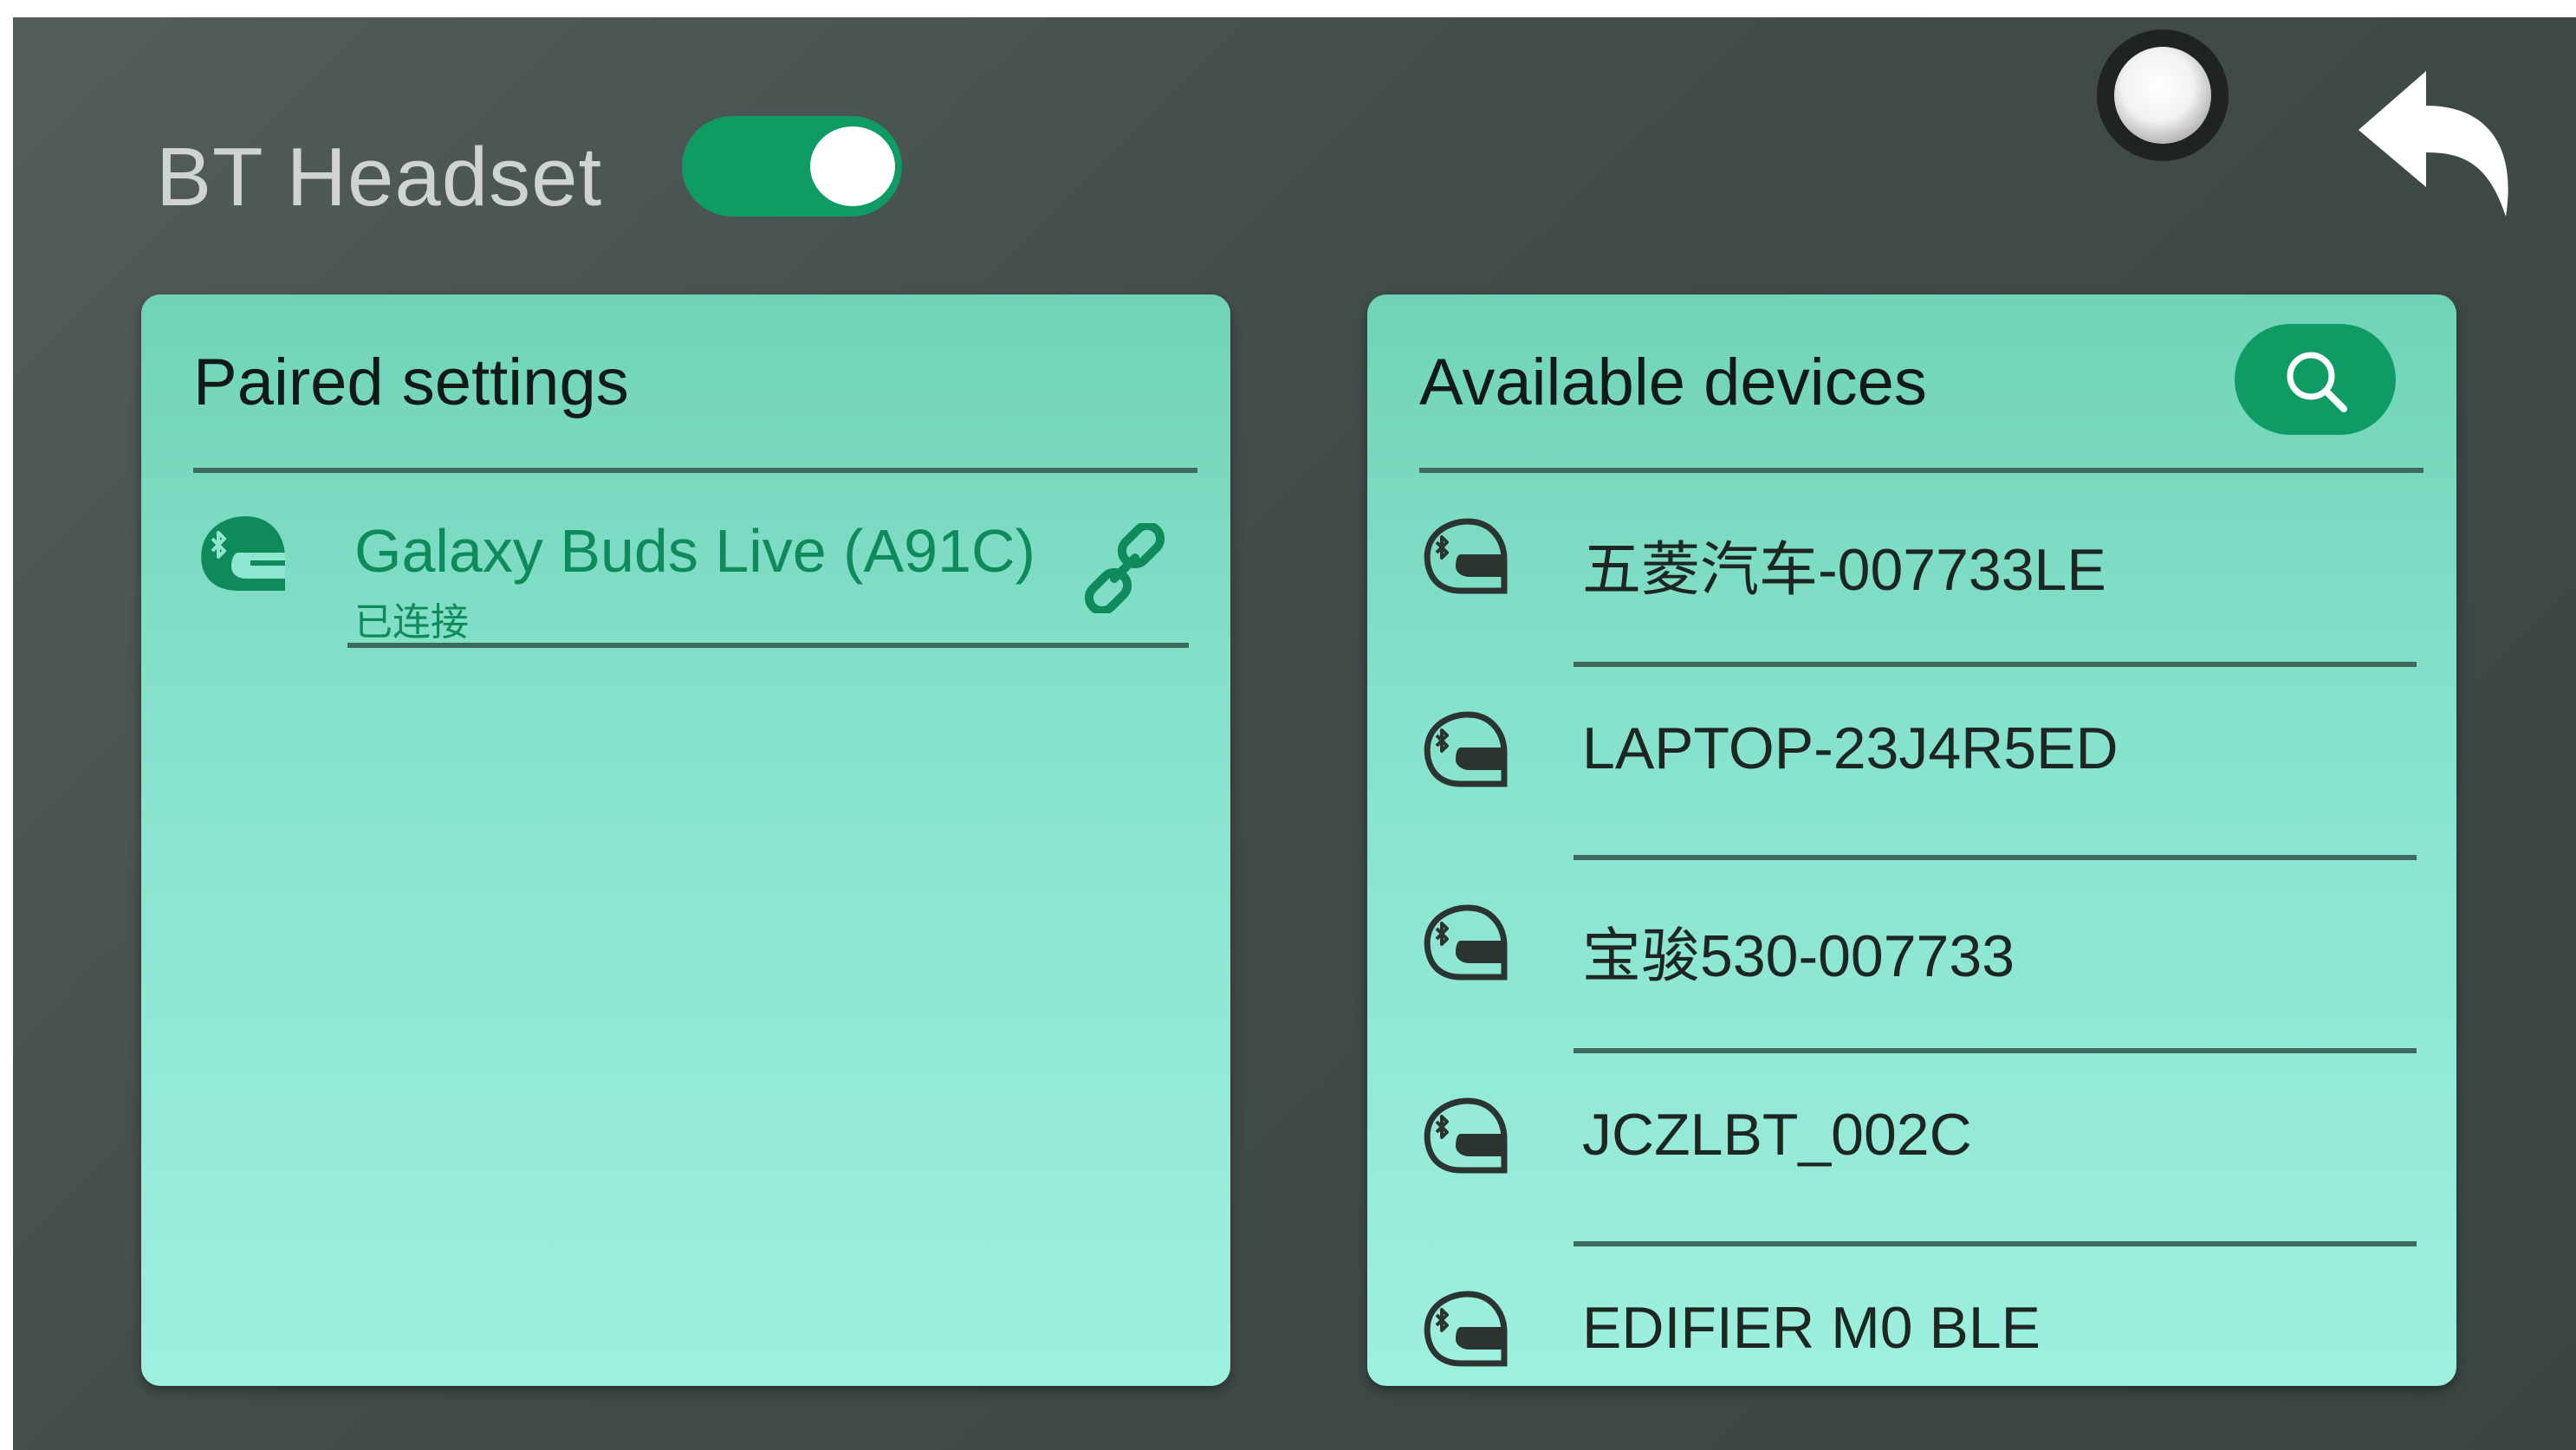  Describe the element at coordinates (695, 470) in the screenshot. I see `paired-settings-divider` at that location.